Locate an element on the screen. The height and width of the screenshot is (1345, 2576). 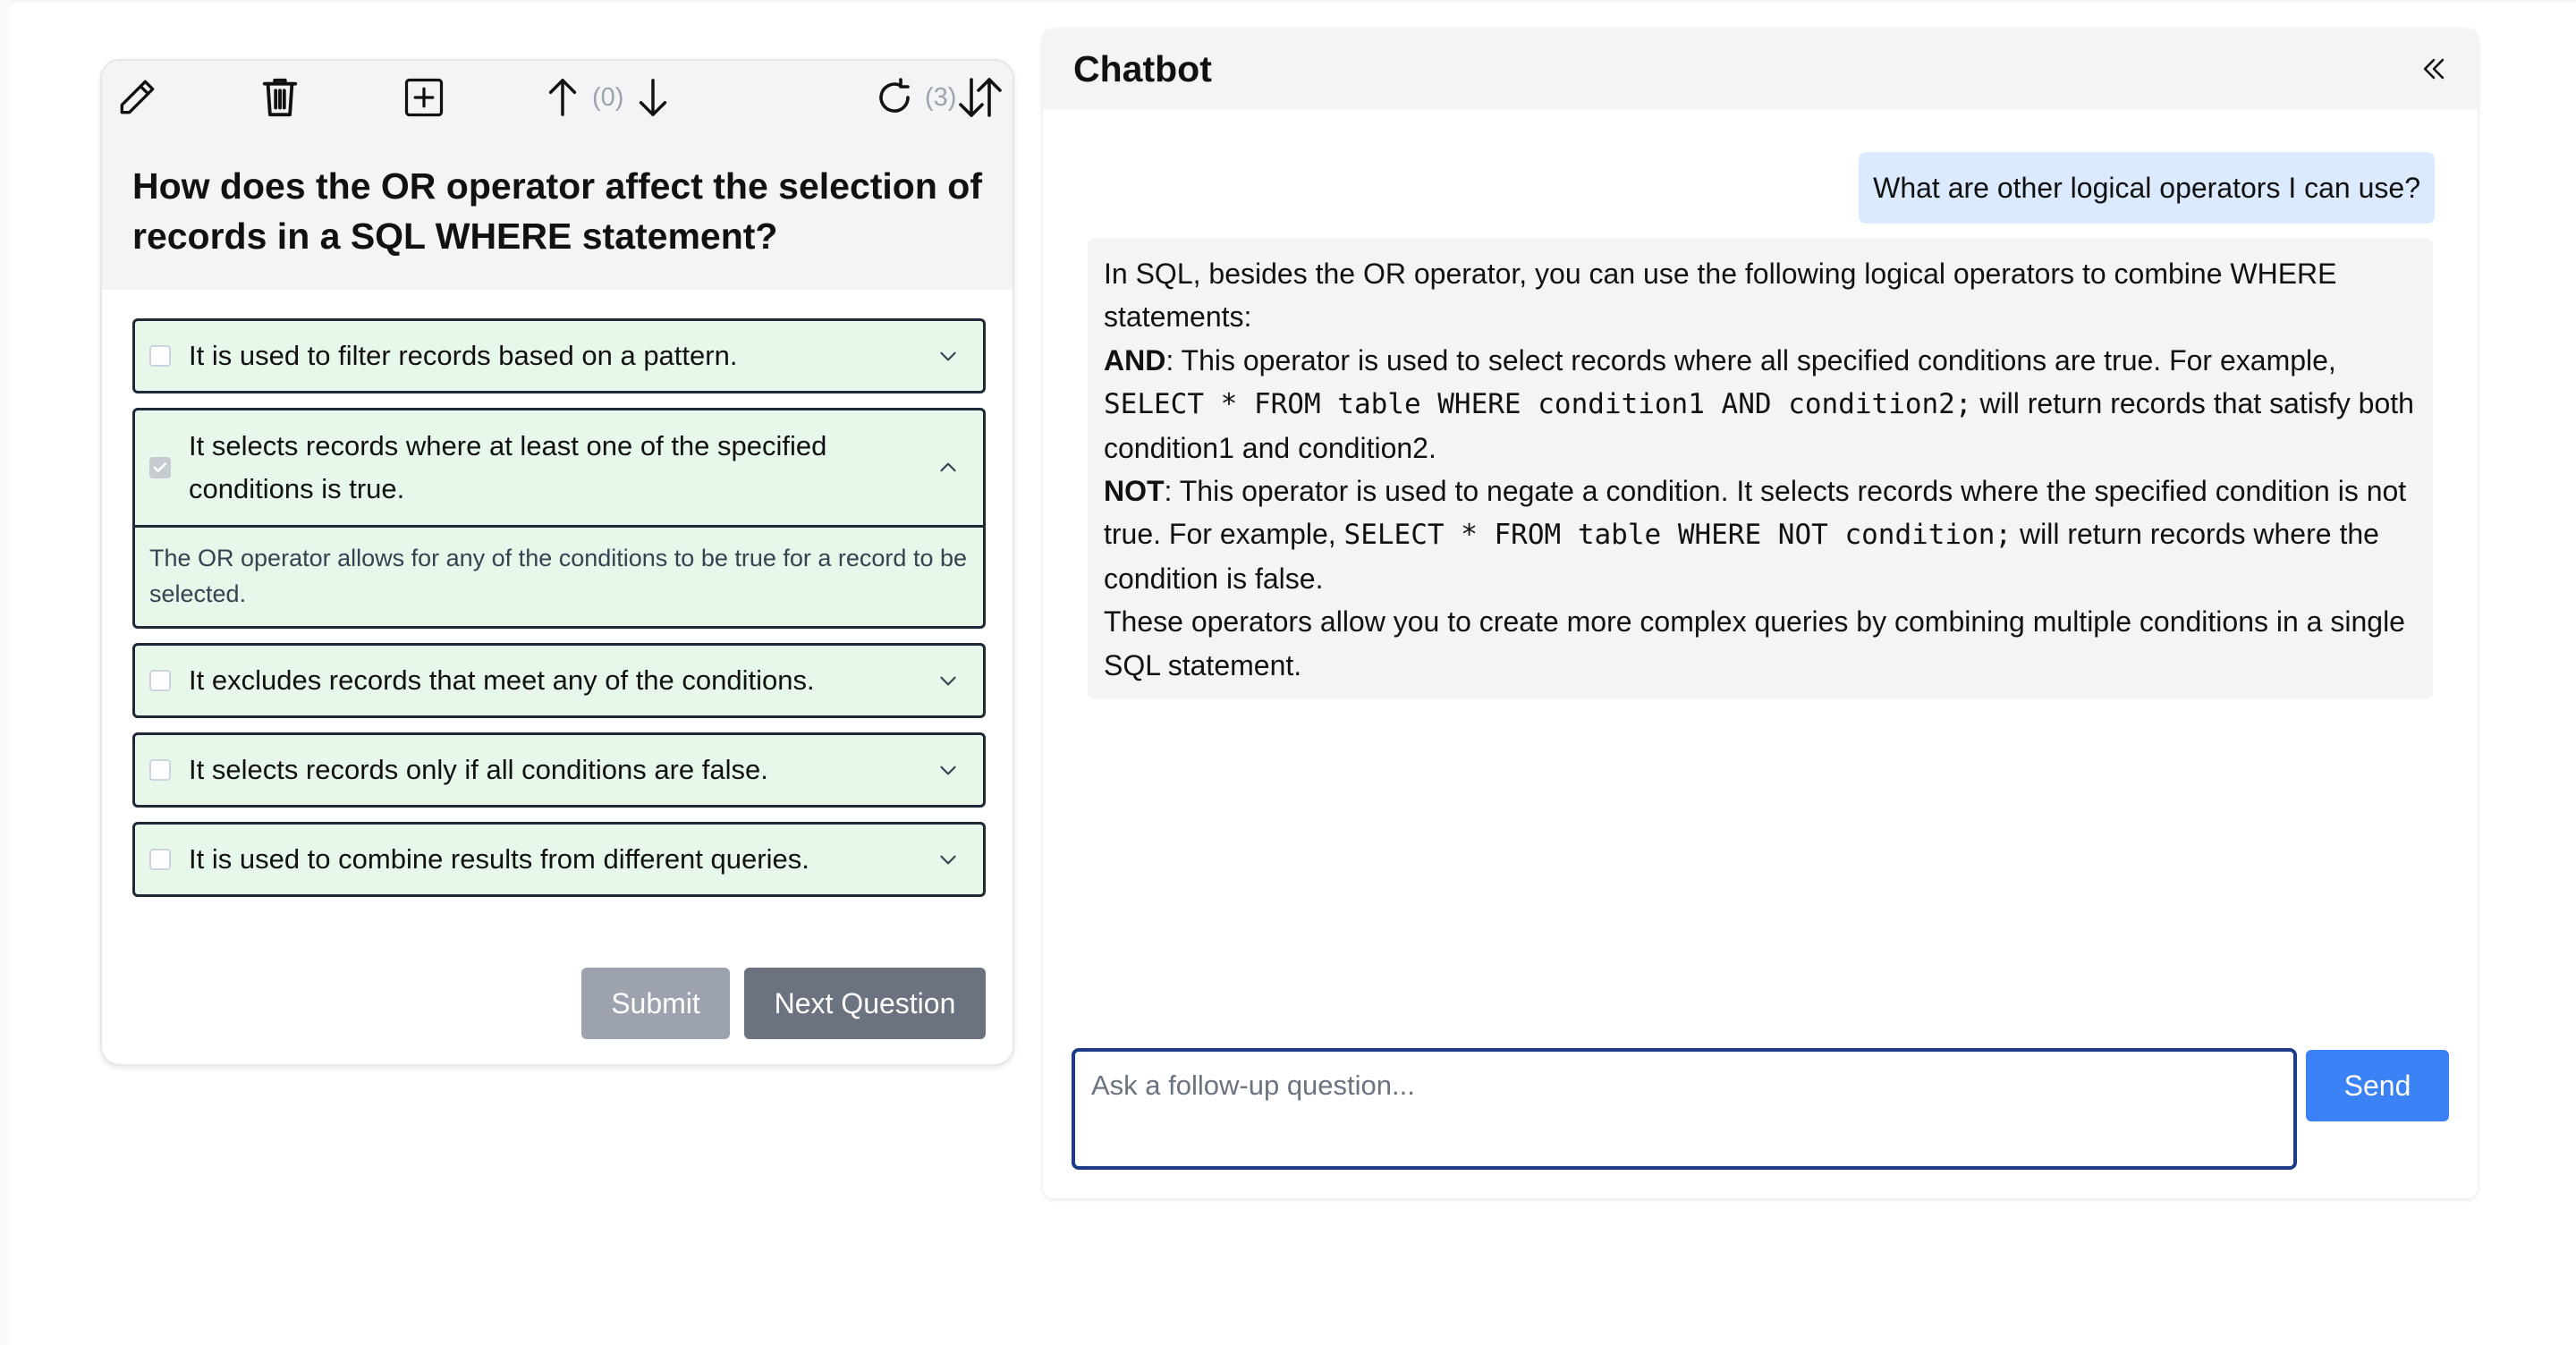
trash-icon is located at coordinates (280, 97).